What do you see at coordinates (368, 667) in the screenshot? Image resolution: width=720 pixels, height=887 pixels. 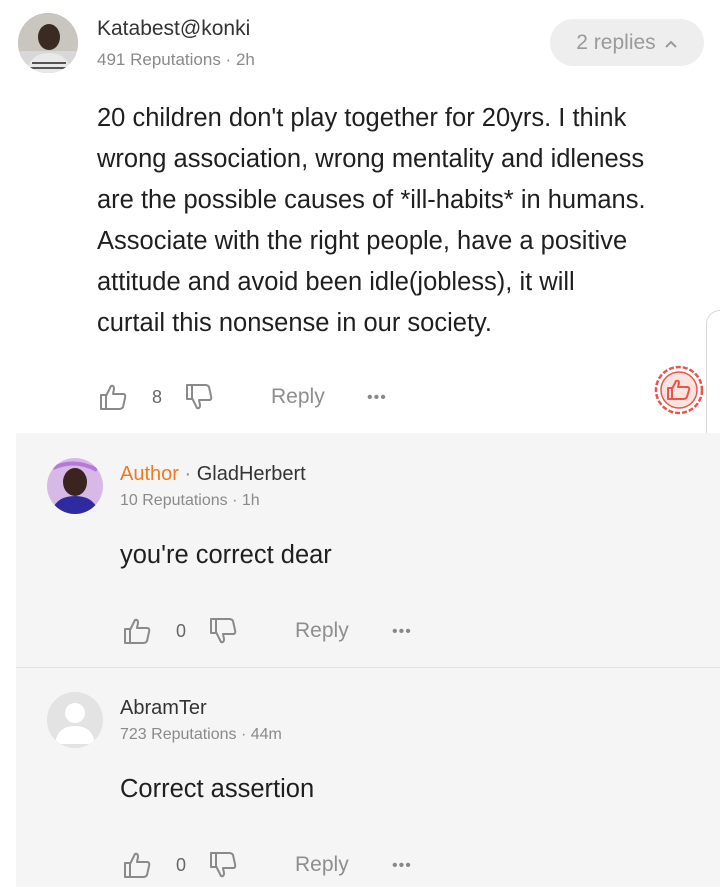 I see `divider` at bounding box center [368, 667].